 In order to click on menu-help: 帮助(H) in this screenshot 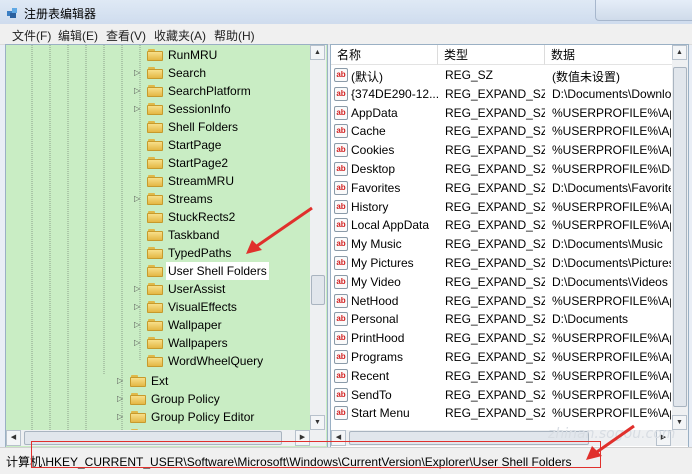, I will do `click(234, 35)`.